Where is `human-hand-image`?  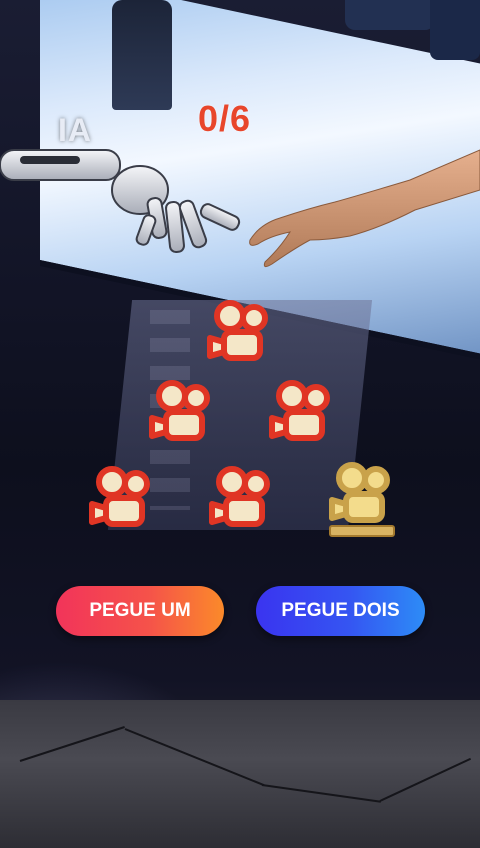 human-hand-image is located at coordinates (364, 208).